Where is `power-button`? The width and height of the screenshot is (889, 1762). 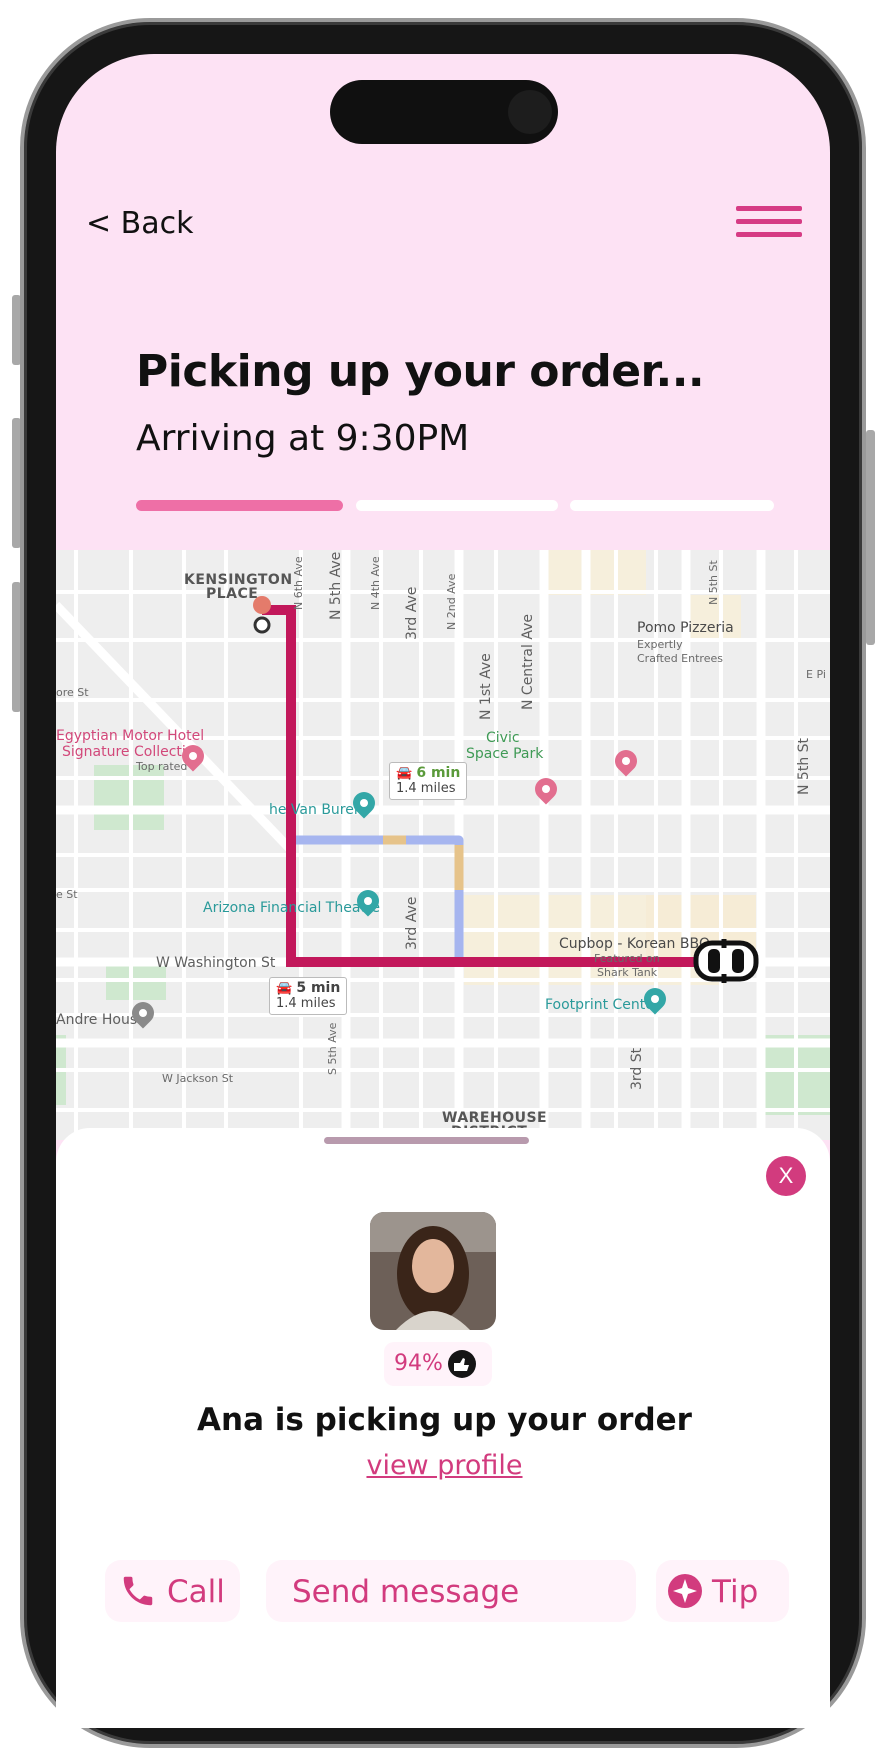
power-button is located at coordinates (870, 537).